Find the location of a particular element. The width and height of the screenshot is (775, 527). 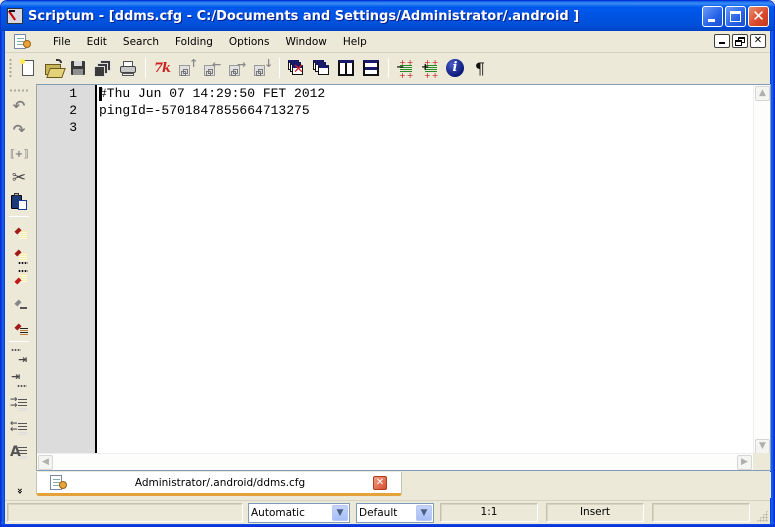

block-up-button: ↑ is located at coordinates (187, 68).